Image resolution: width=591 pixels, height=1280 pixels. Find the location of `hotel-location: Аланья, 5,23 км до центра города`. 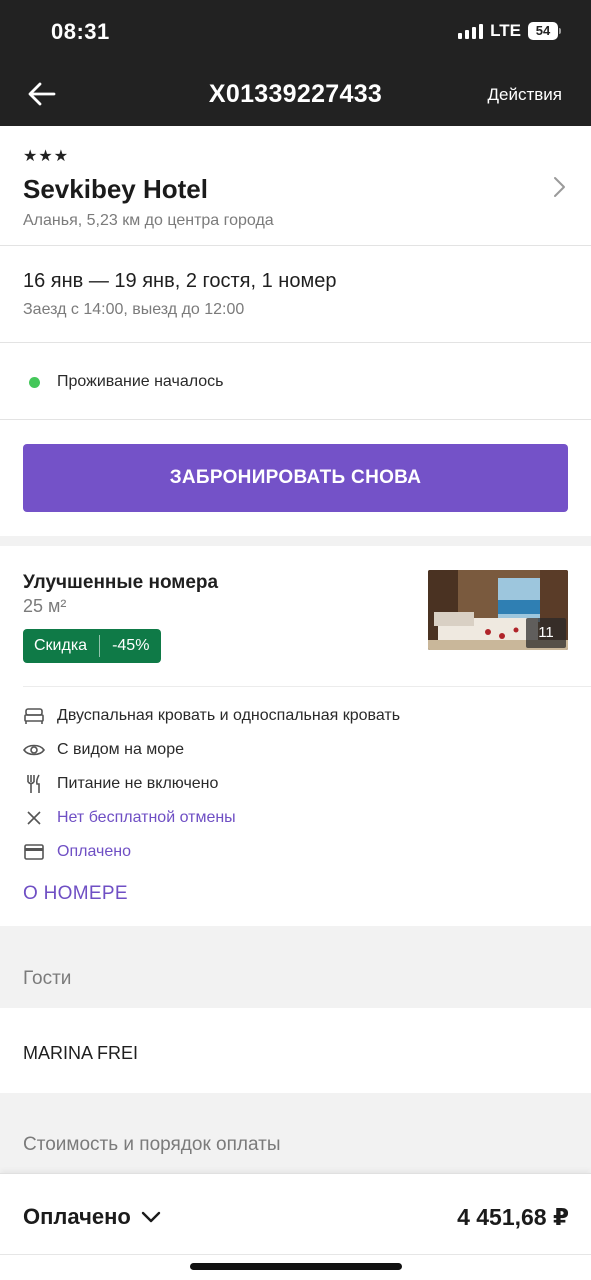

hotel-location: Аланья, 5,23 км до центра города is located at coordinates (148, 220).